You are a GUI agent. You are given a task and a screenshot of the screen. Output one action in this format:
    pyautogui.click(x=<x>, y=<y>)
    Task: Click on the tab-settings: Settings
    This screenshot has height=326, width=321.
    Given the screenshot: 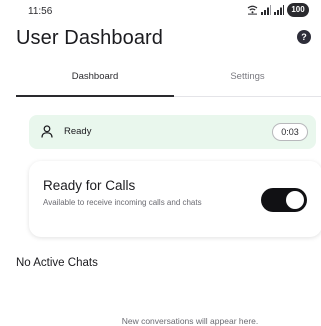 What is the action you would take?
    pyautogui.click(x=247, y=81)
    